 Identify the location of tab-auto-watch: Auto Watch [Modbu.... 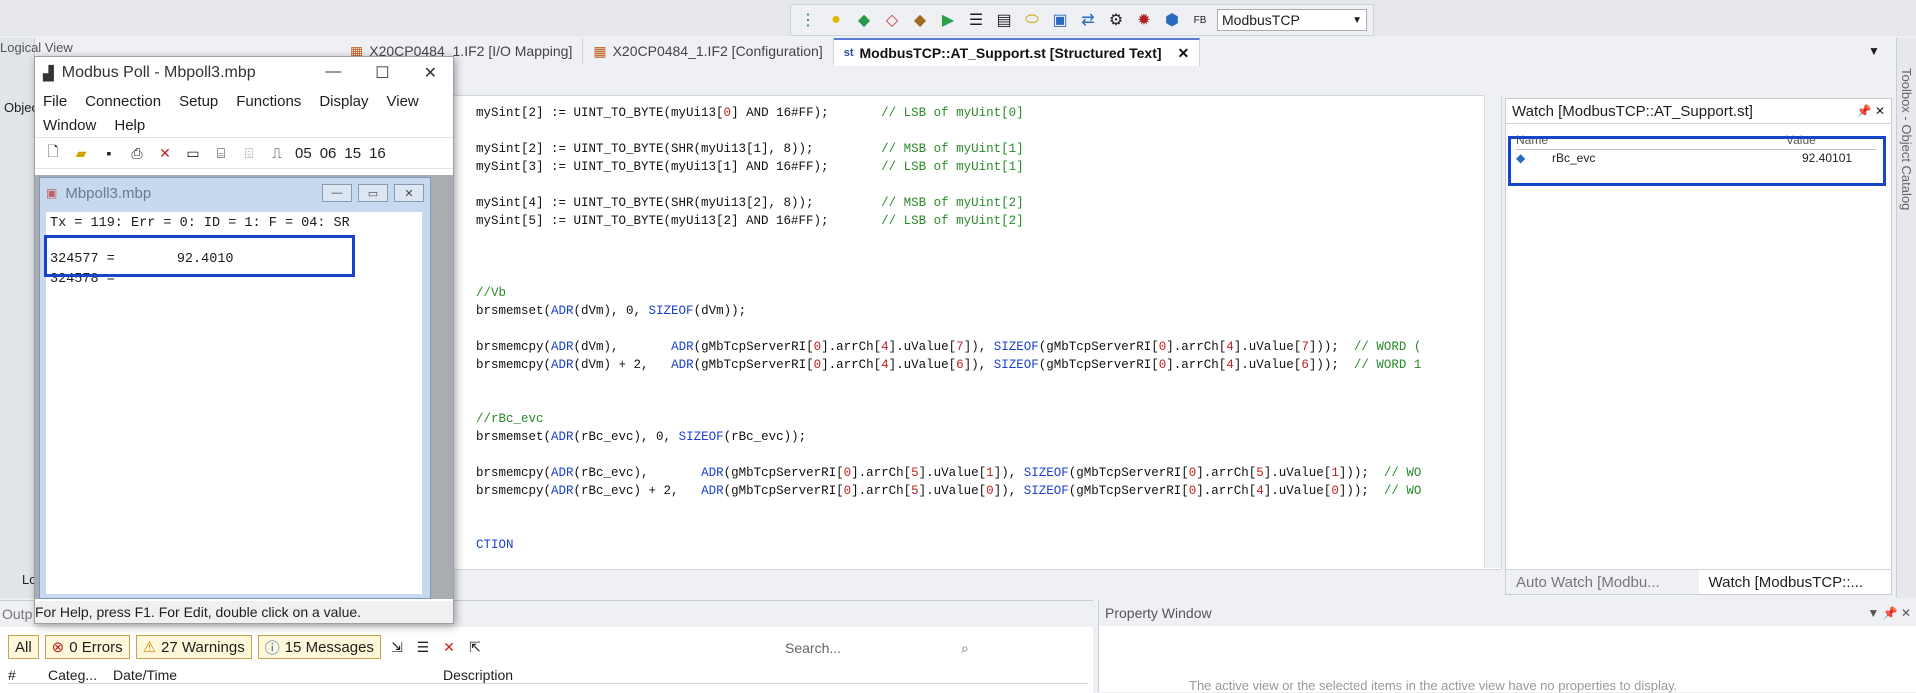
(1602, 582).